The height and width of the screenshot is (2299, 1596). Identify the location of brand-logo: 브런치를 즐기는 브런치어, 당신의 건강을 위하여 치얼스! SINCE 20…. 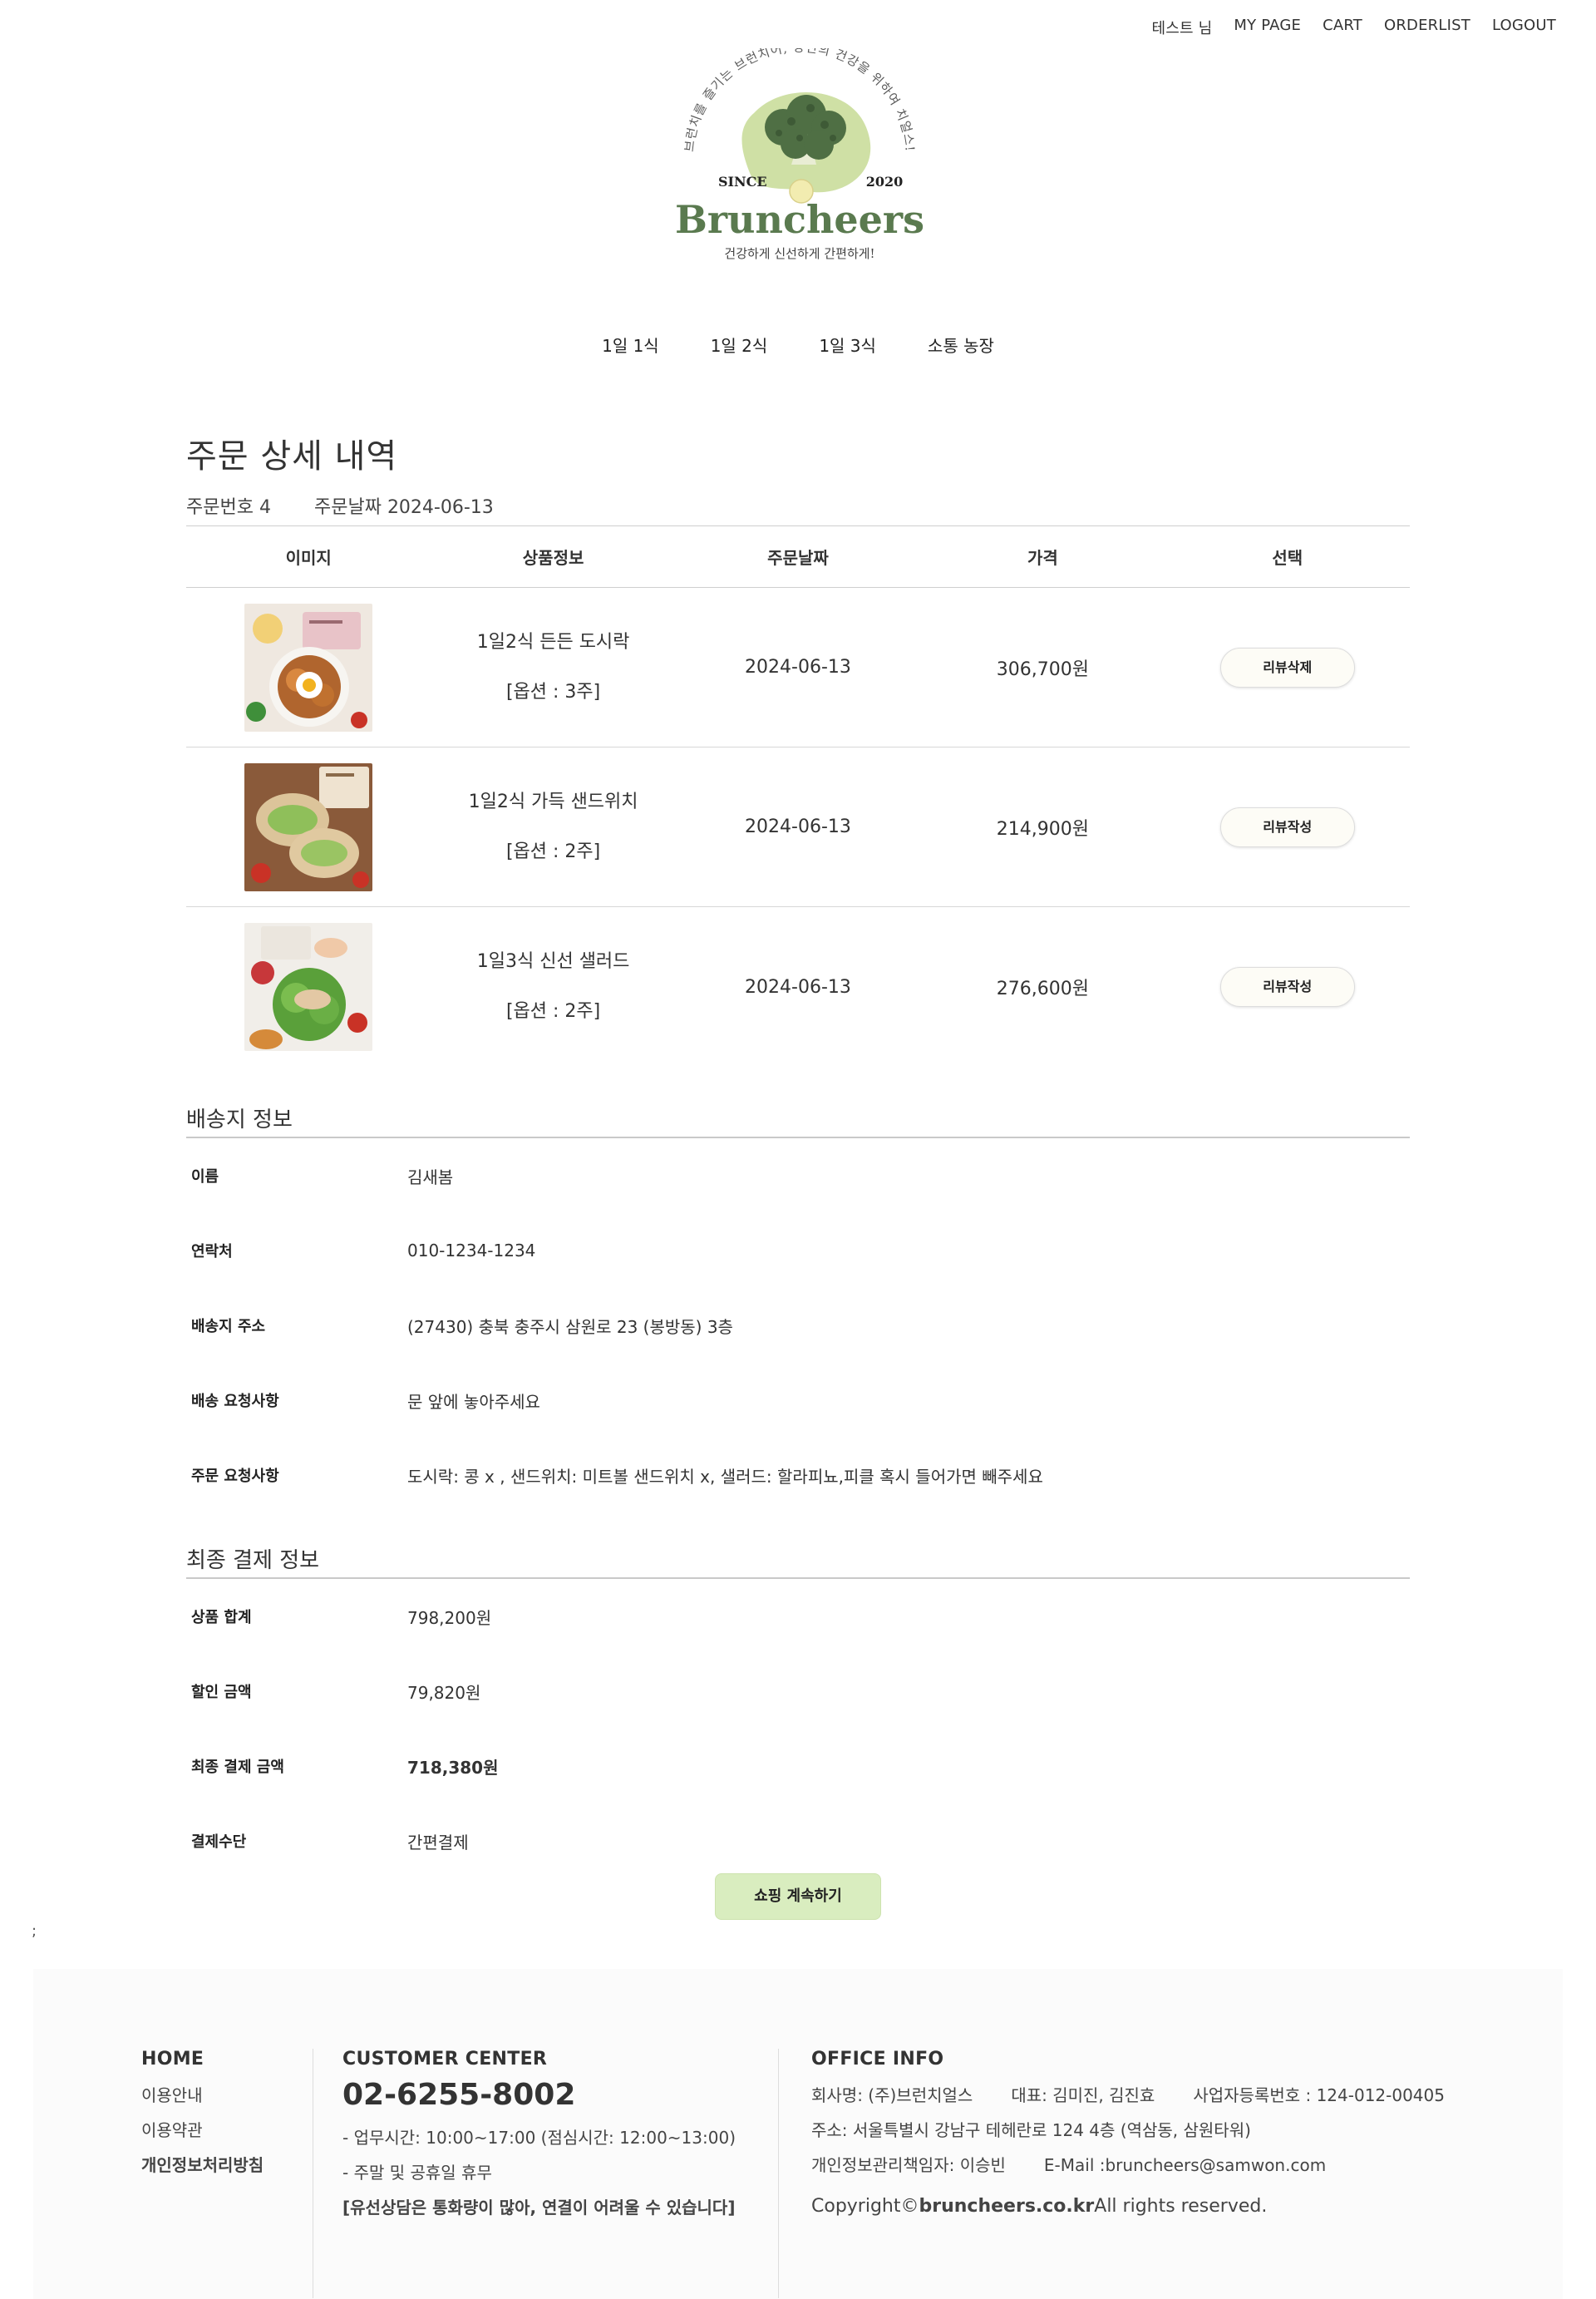
(799, 160).